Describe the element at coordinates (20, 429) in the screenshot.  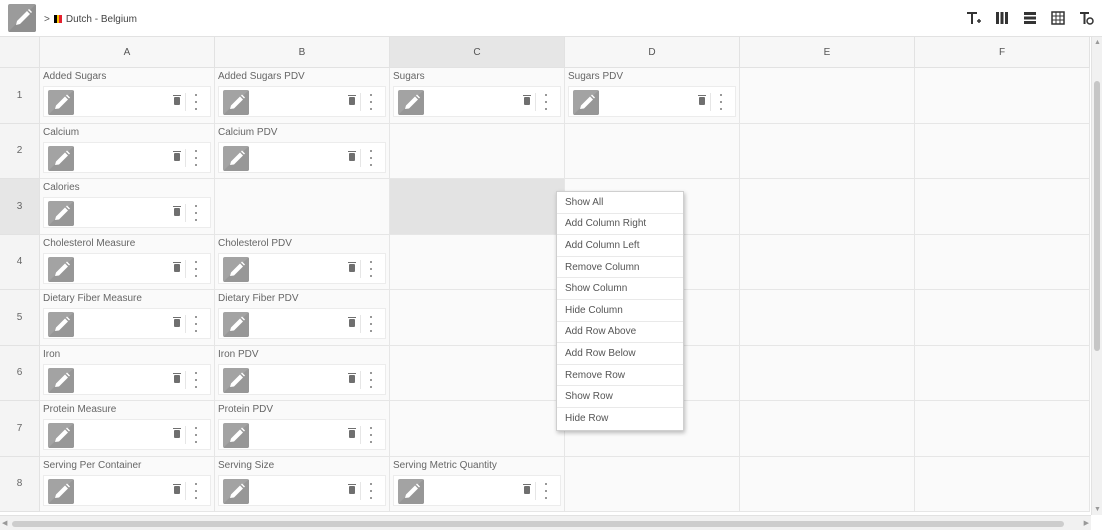
I see `row-header-7: 7` at that location.